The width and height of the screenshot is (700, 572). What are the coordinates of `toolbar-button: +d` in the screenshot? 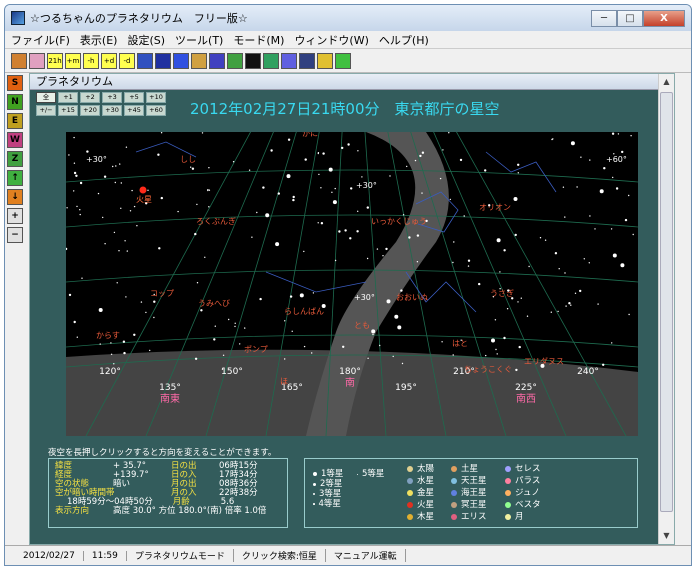 It's located at (109, 60).